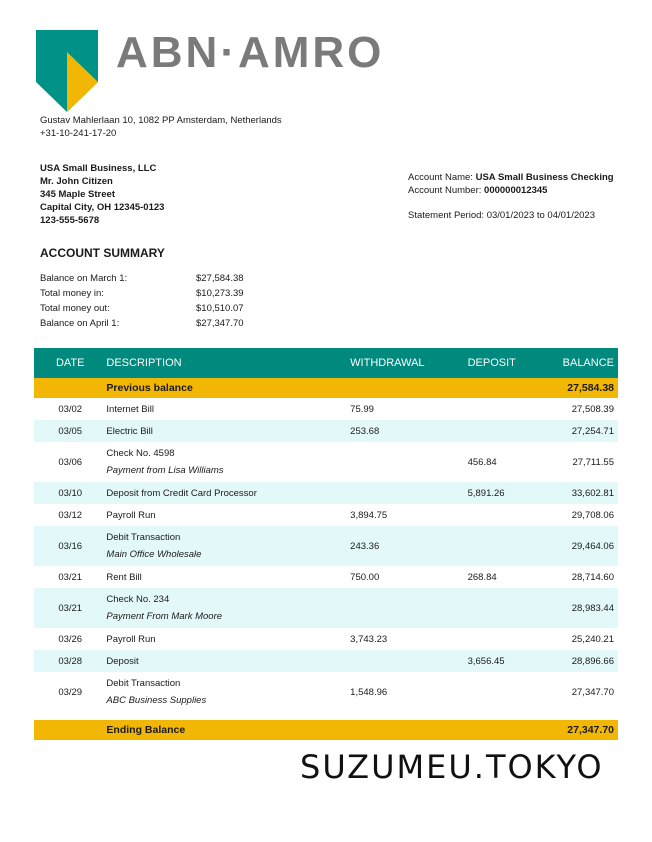 This screenshot has width=652, height=842. I want to click on table-row: 03/26 Payroll Run 3,743.23 25,240.21, so click(326, 639).